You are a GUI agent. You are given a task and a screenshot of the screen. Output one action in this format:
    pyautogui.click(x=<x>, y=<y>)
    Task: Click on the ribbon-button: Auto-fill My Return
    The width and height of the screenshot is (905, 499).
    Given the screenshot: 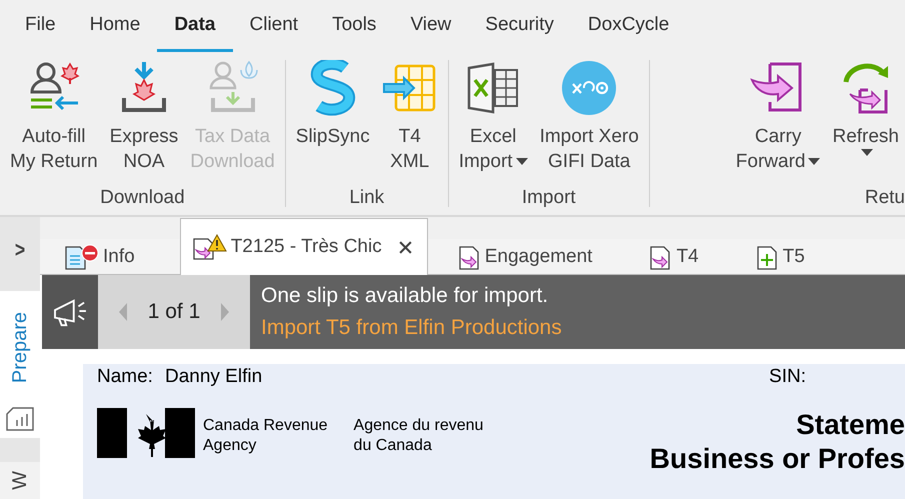 What is the action you would take?
    pyautogui.click(x=54, y=122)
    